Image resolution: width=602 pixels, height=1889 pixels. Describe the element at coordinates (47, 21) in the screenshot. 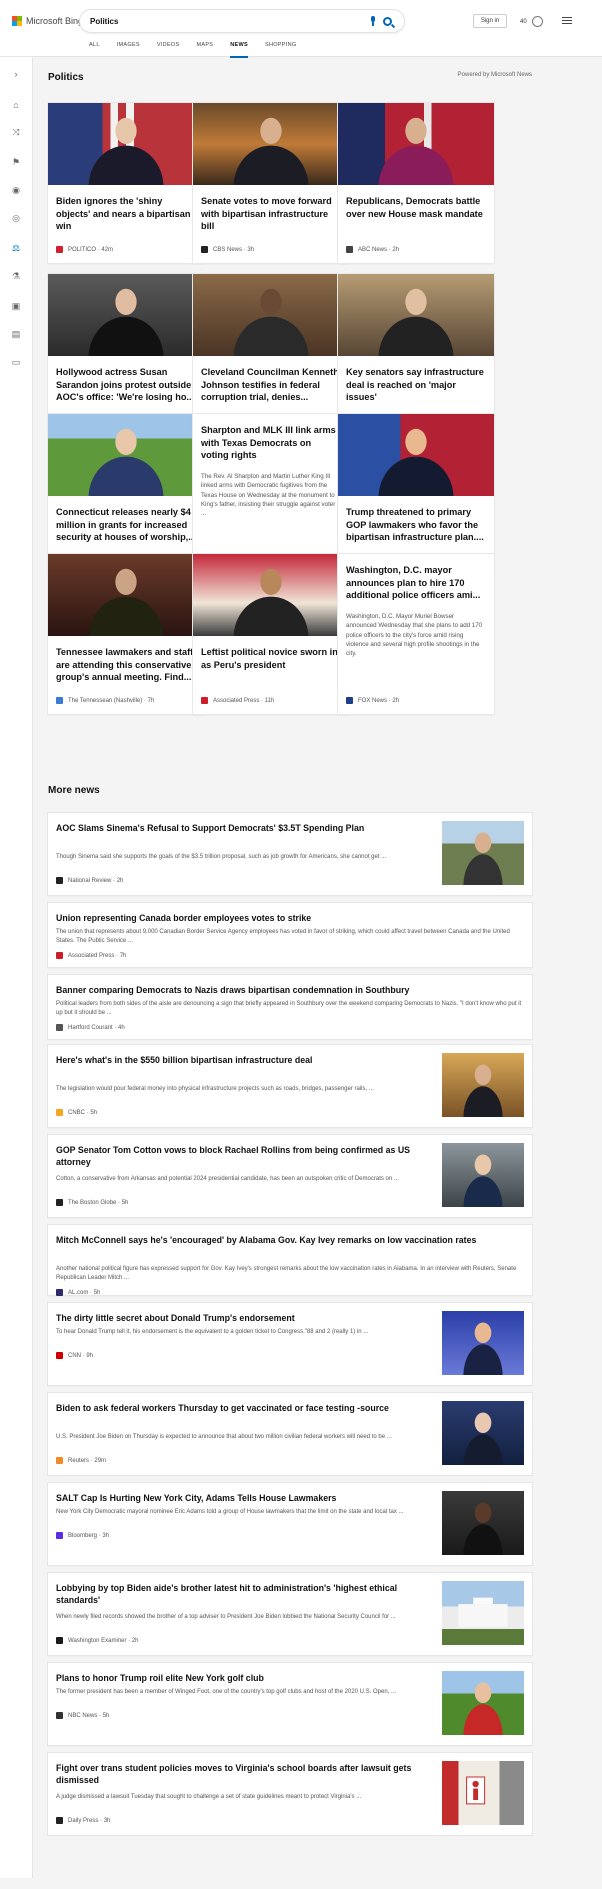

I see `bing-logo: Microsoft Bing` at that location.